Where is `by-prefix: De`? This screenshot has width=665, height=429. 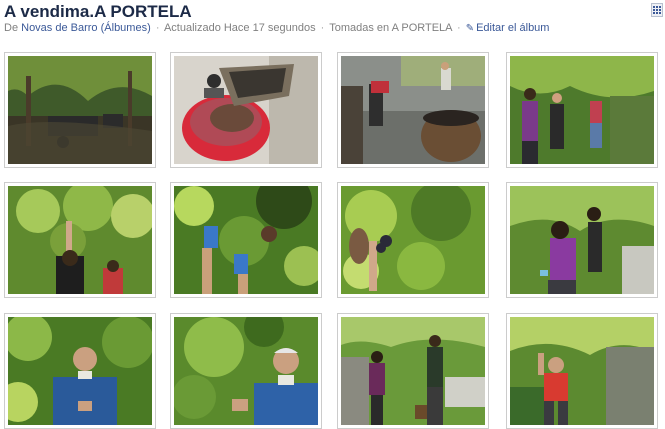 by-prefix: De is located at coordinates (11, 28).